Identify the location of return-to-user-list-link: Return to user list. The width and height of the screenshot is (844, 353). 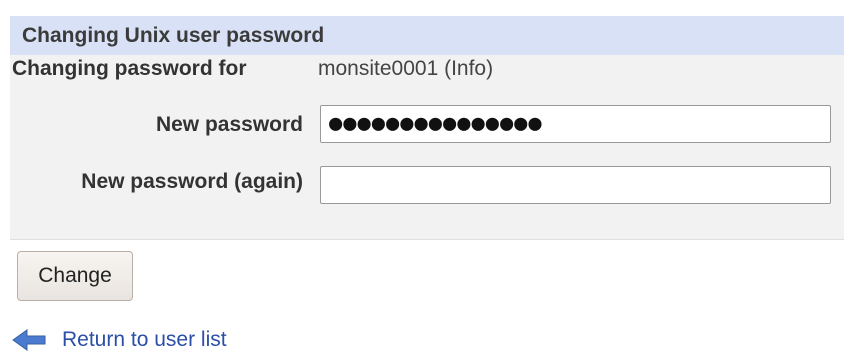
(119, 340).